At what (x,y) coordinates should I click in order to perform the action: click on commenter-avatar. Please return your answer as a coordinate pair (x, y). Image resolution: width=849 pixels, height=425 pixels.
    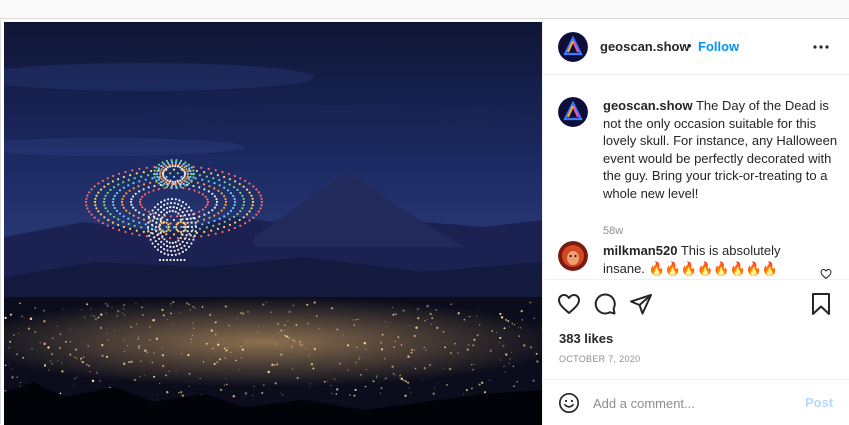
    Looking at the image, I should click on (573, 256).